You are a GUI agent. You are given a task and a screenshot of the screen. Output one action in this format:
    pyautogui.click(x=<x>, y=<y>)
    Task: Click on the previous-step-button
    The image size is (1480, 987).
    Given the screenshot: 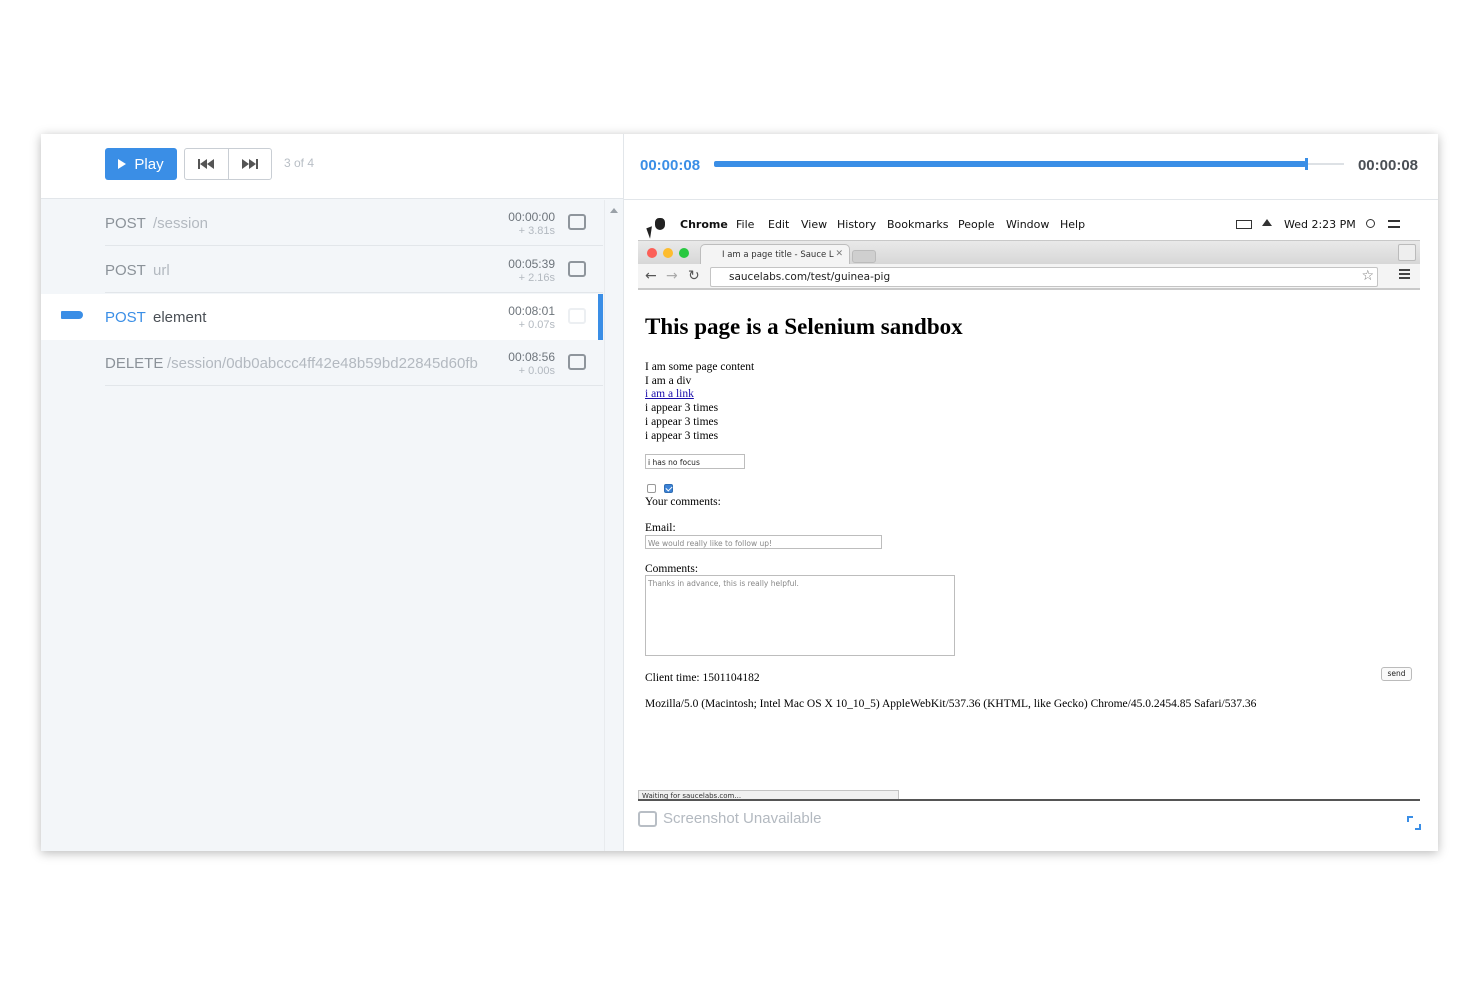 What is the action you would take?
    pyautogui.click(x=206, y=164)
    